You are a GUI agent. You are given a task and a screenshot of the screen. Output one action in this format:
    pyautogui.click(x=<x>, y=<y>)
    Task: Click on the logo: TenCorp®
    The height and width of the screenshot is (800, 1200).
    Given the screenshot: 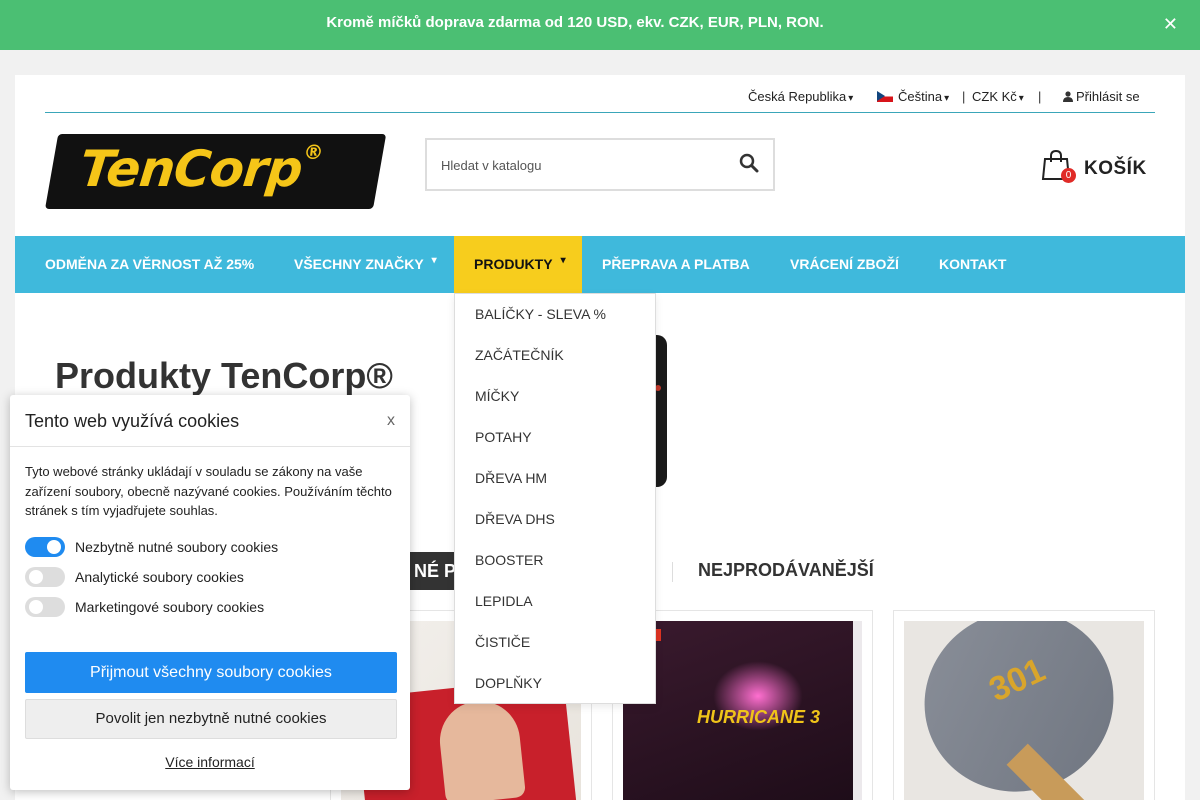 What is the action you would take?
    pyautogui.click(x=216, y=171)
    